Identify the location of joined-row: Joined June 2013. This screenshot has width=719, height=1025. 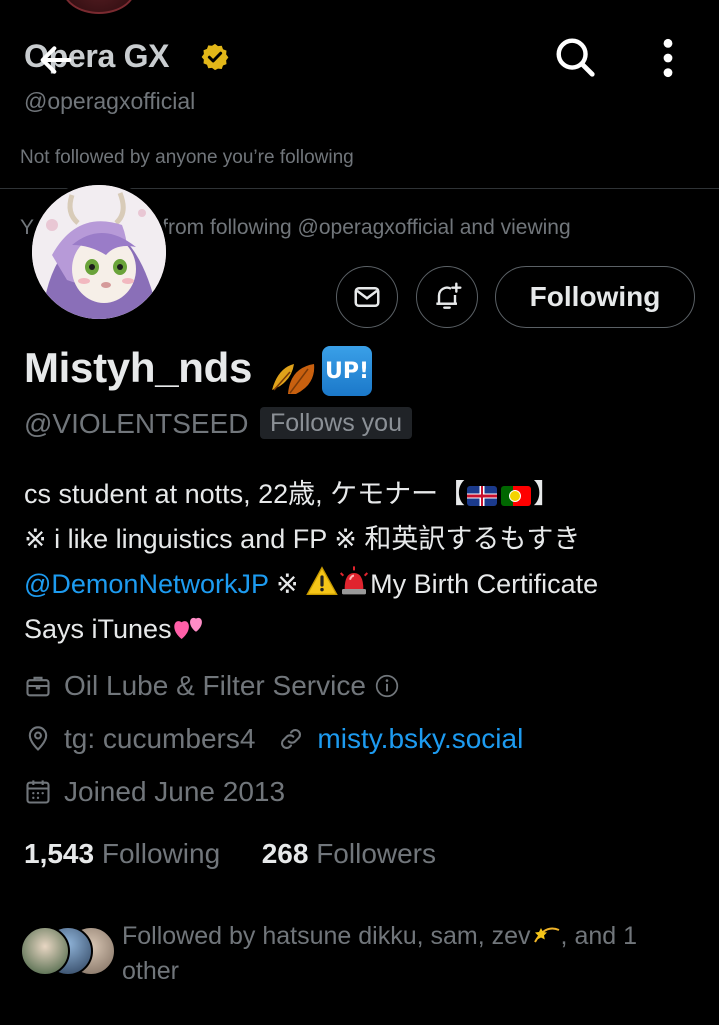
(154, 792).